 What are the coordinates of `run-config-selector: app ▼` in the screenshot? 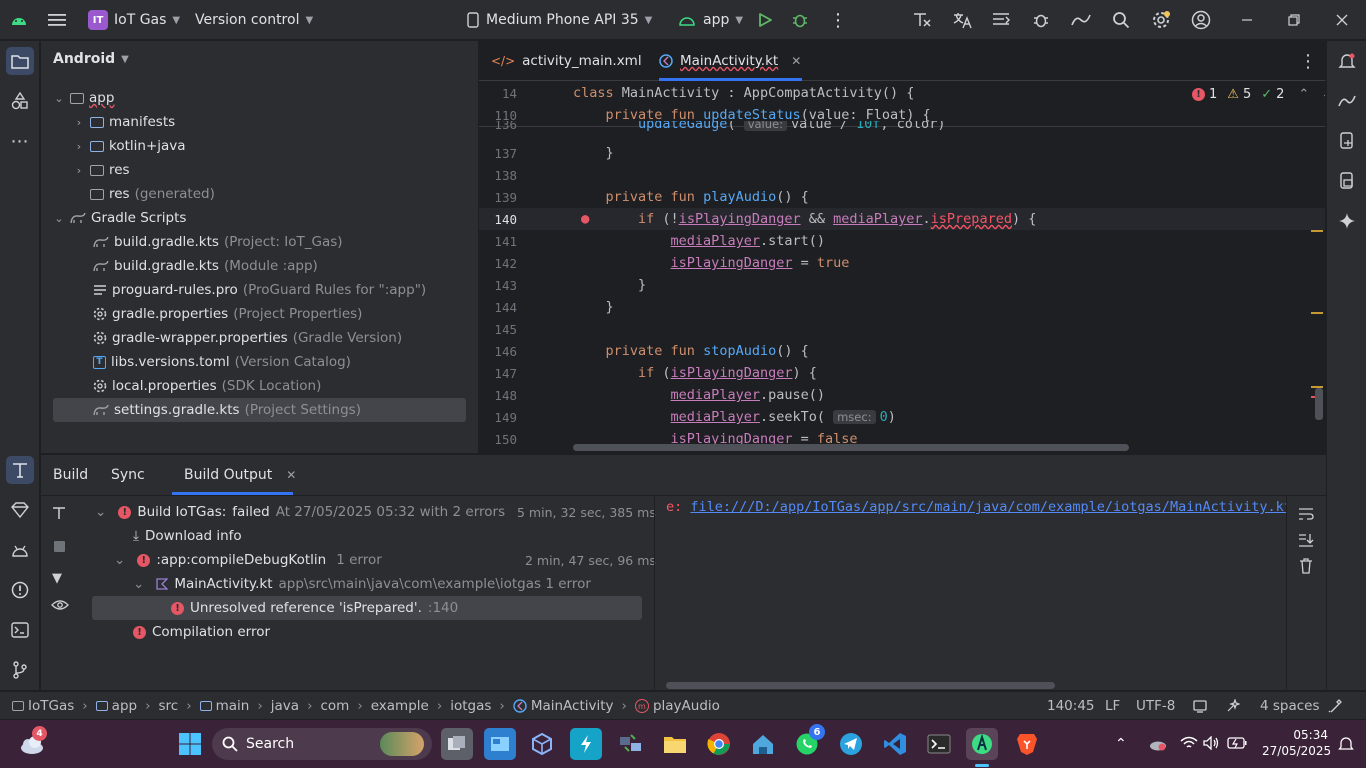 It's located at (710, 20).